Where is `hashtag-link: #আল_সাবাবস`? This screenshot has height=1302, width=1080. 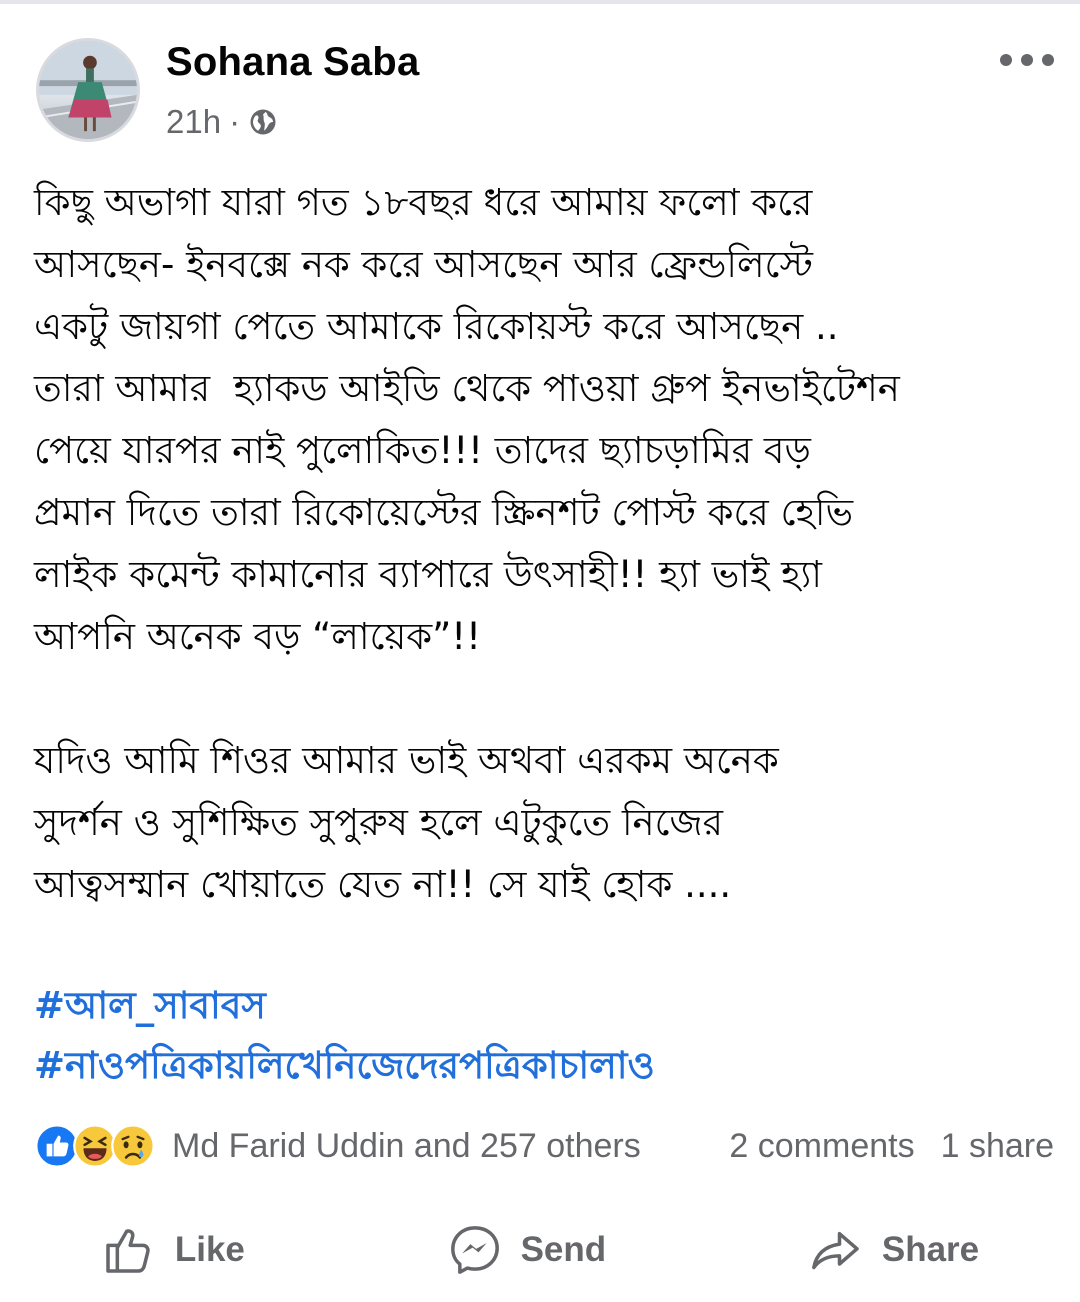
hashtag-link: #আল_সাবাবস is located at coordinates (544, 1006).